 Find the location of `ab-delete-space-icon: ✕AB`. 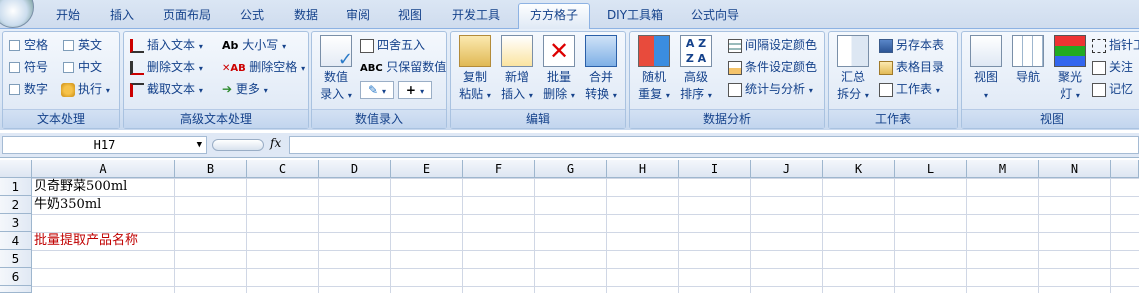

ab-delete-space-icon: ✕AB is located at coordinates (236, 68).